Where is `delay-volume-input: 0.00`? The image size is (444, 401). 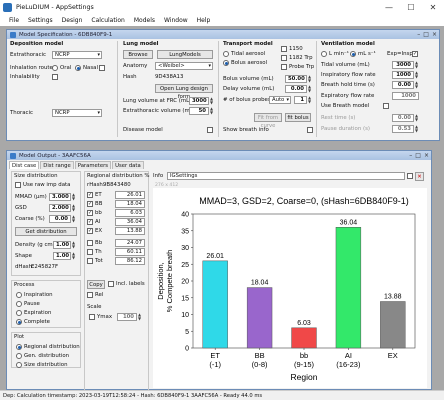
delay-volume-input: 0.00 is located at coordinates (296, 89).